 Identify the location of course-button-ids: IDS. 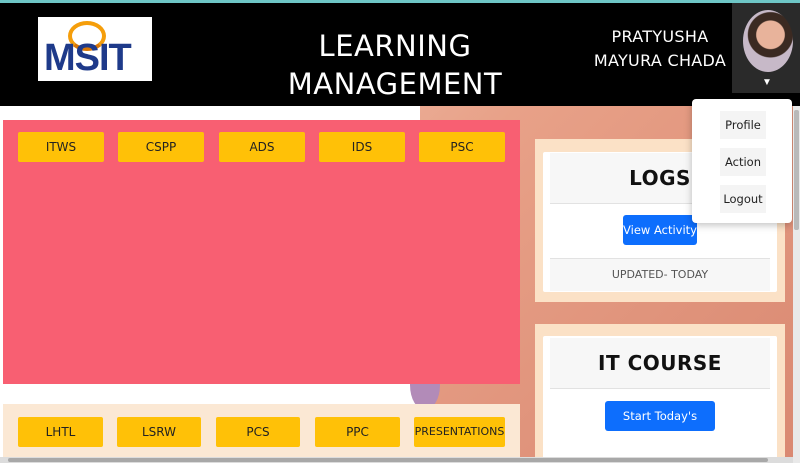
(362, 147).